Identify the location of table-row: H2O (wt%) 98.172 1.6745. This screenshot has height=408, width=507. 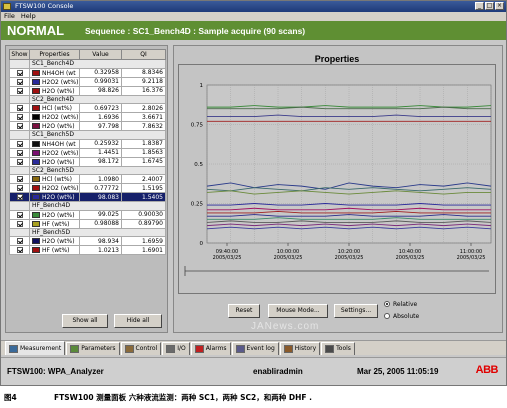
(87, 161).